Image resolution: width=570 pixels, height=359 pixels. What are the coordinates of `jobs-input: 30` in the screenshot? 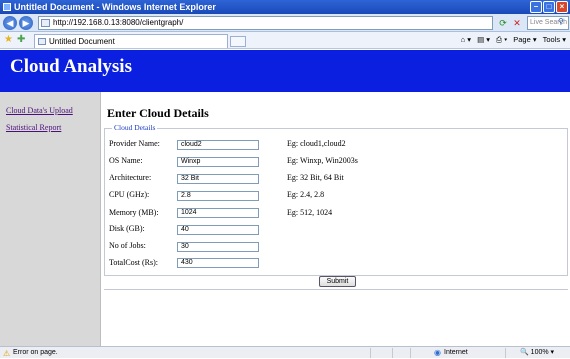 It's located at (218, 247).